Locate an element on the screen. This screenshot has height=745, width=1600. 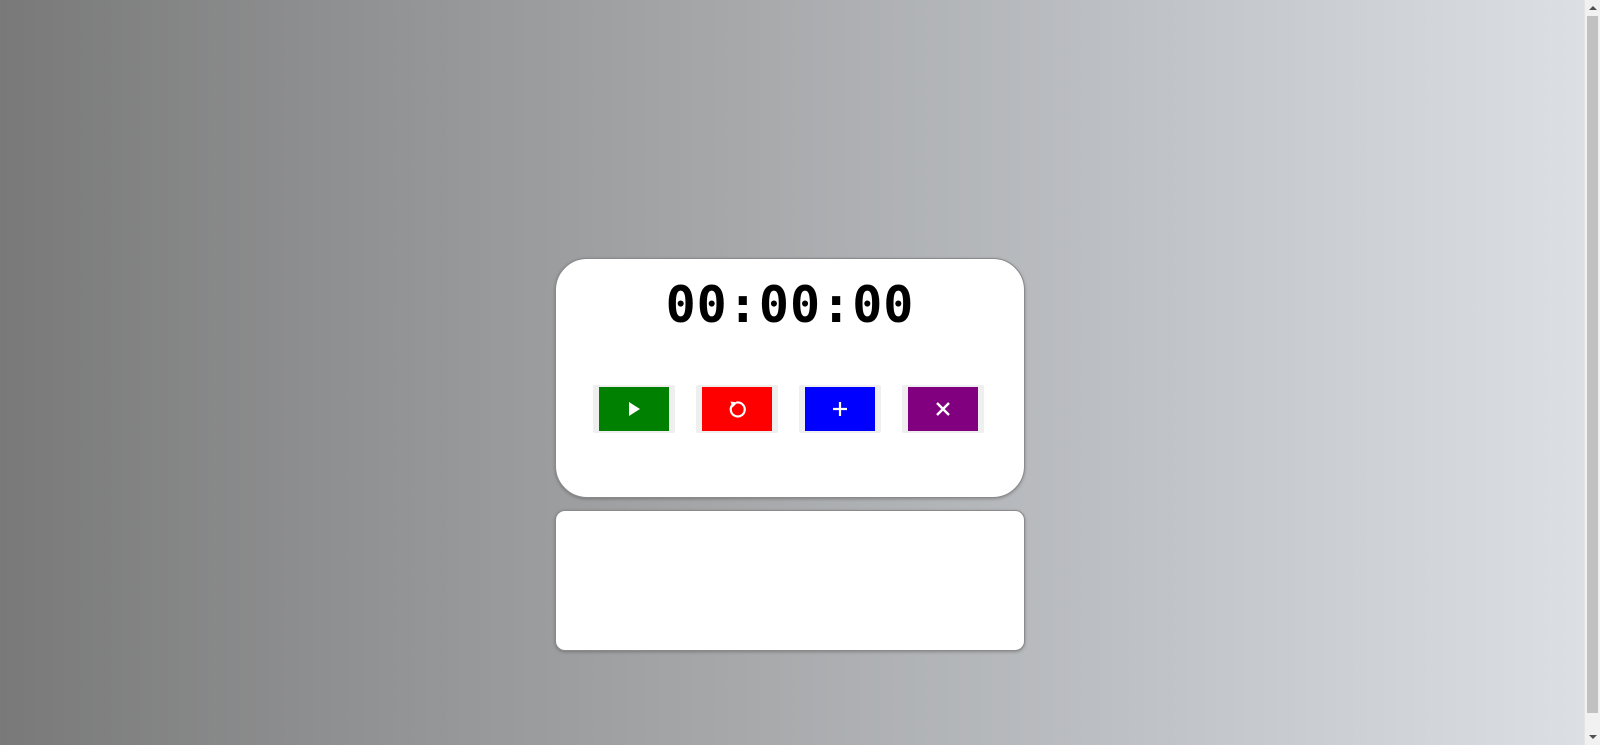
reset-button is located at coordinates (737, 409).